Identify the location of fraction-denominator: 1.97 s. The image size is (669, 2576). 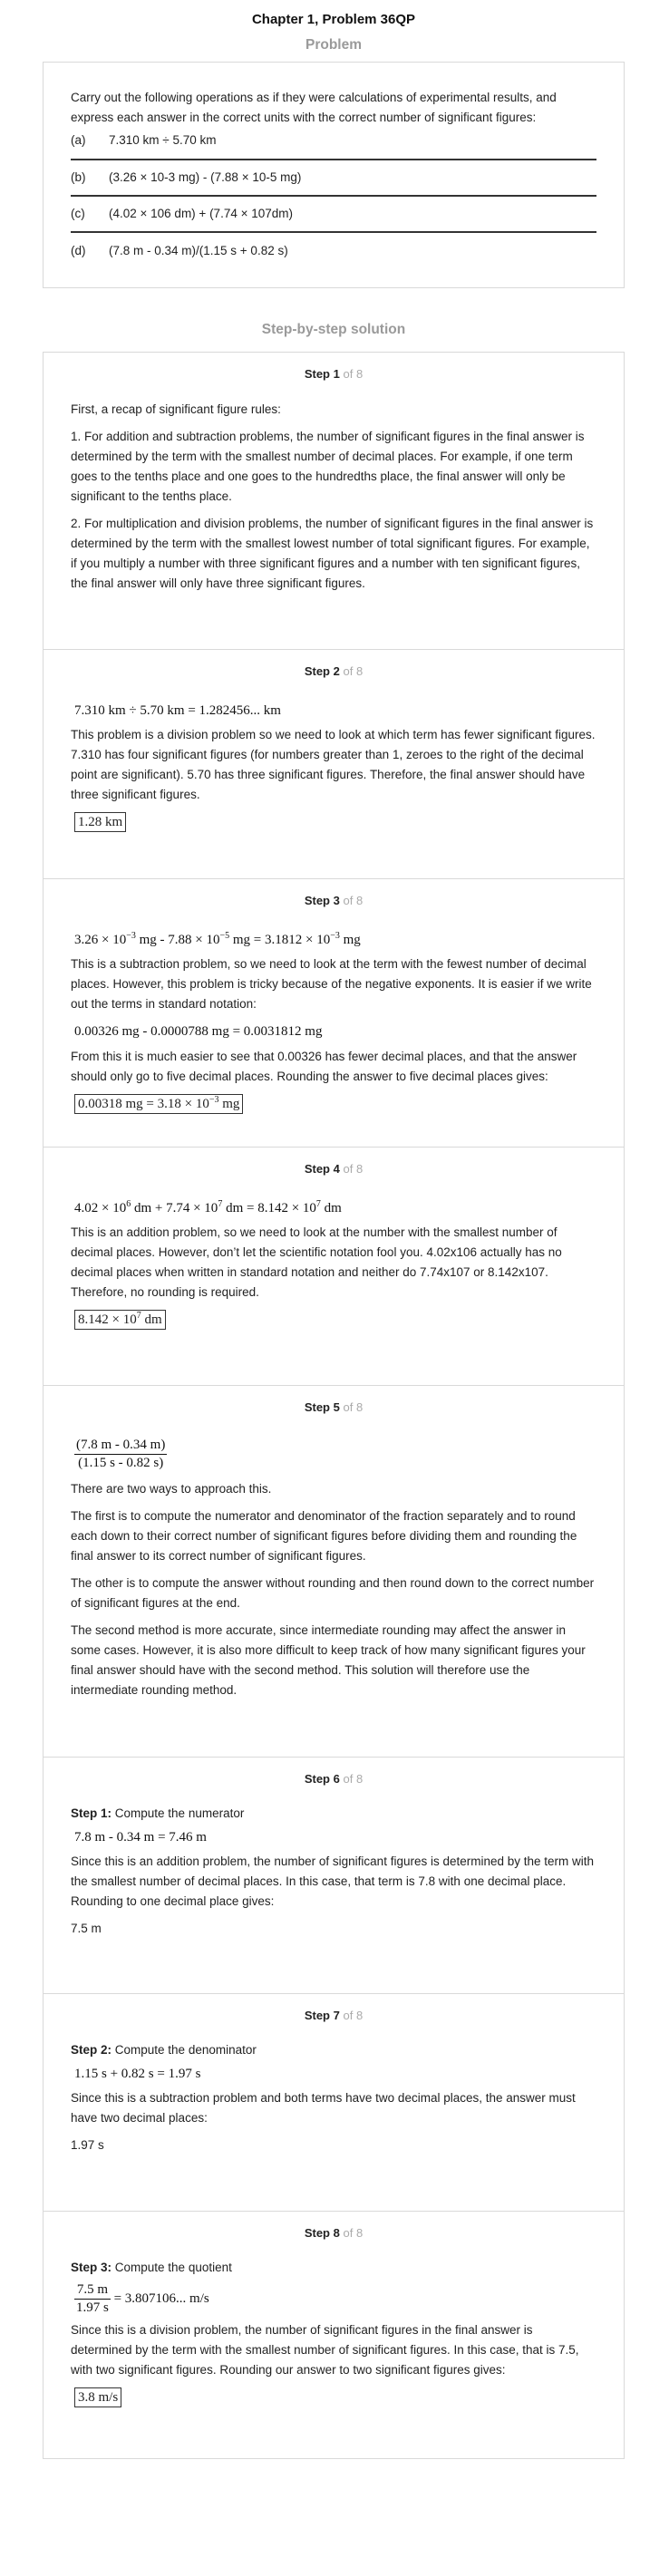
(92, 2307).